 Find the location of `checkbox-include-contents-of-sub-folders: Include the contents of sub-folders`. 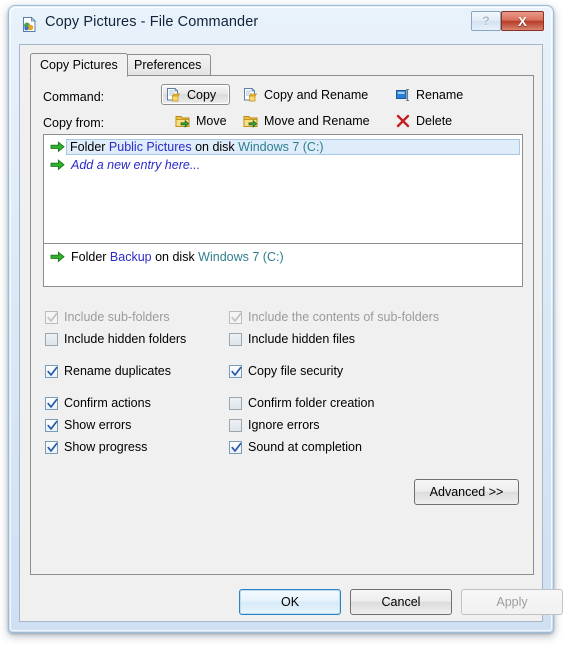

checkbox-include-contents-of-sub-folders: Include the contents of sub-folders is located at coordinates (334, 317).